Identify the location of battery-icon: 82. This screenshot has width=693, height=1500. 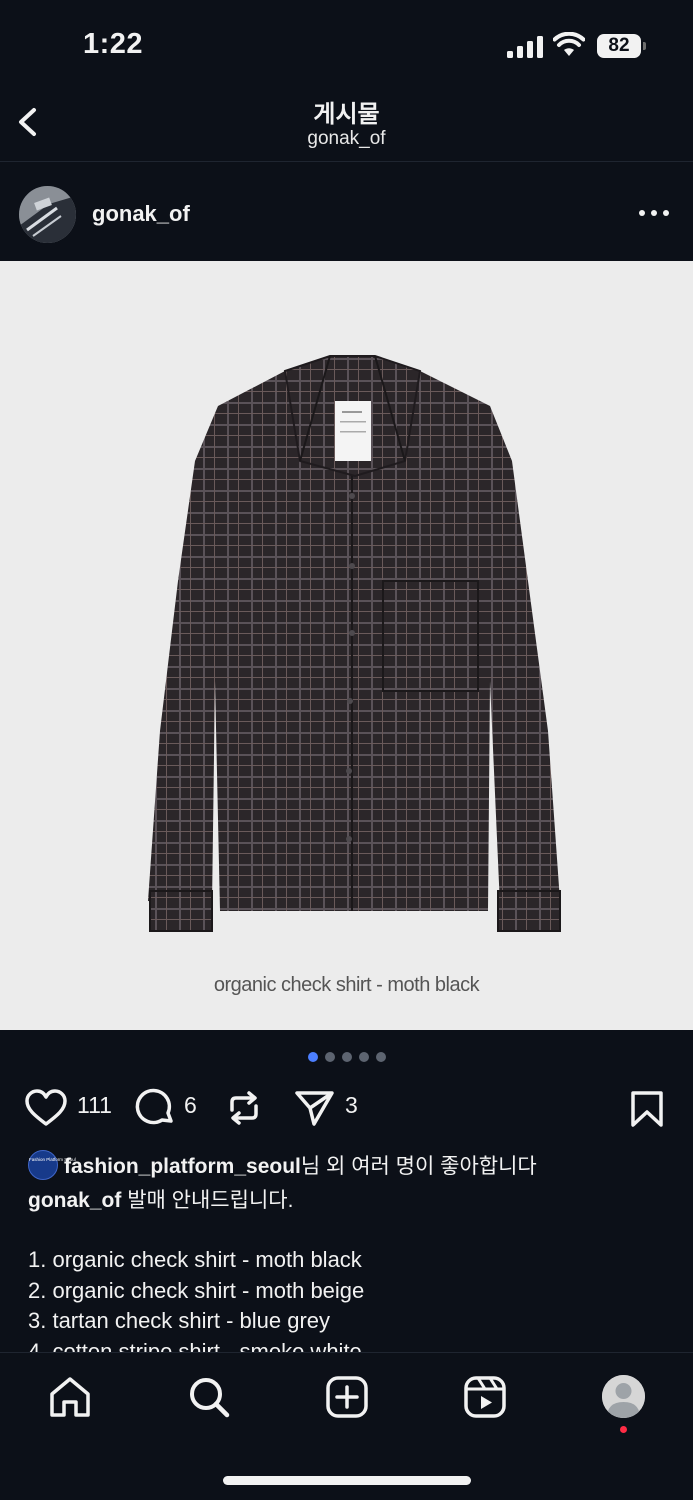
(622, 46).